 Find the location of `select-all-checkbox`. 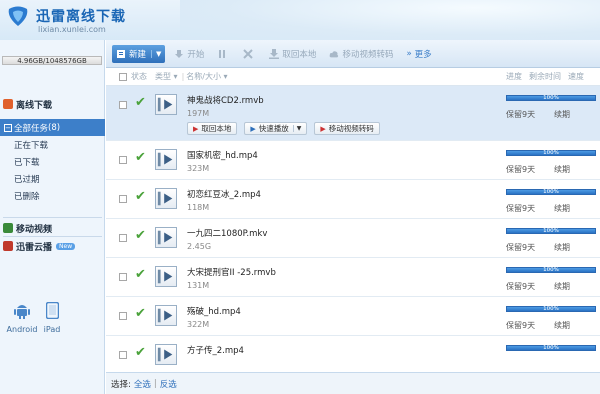

select-all-checkbox is located at coordinates (123, 76).